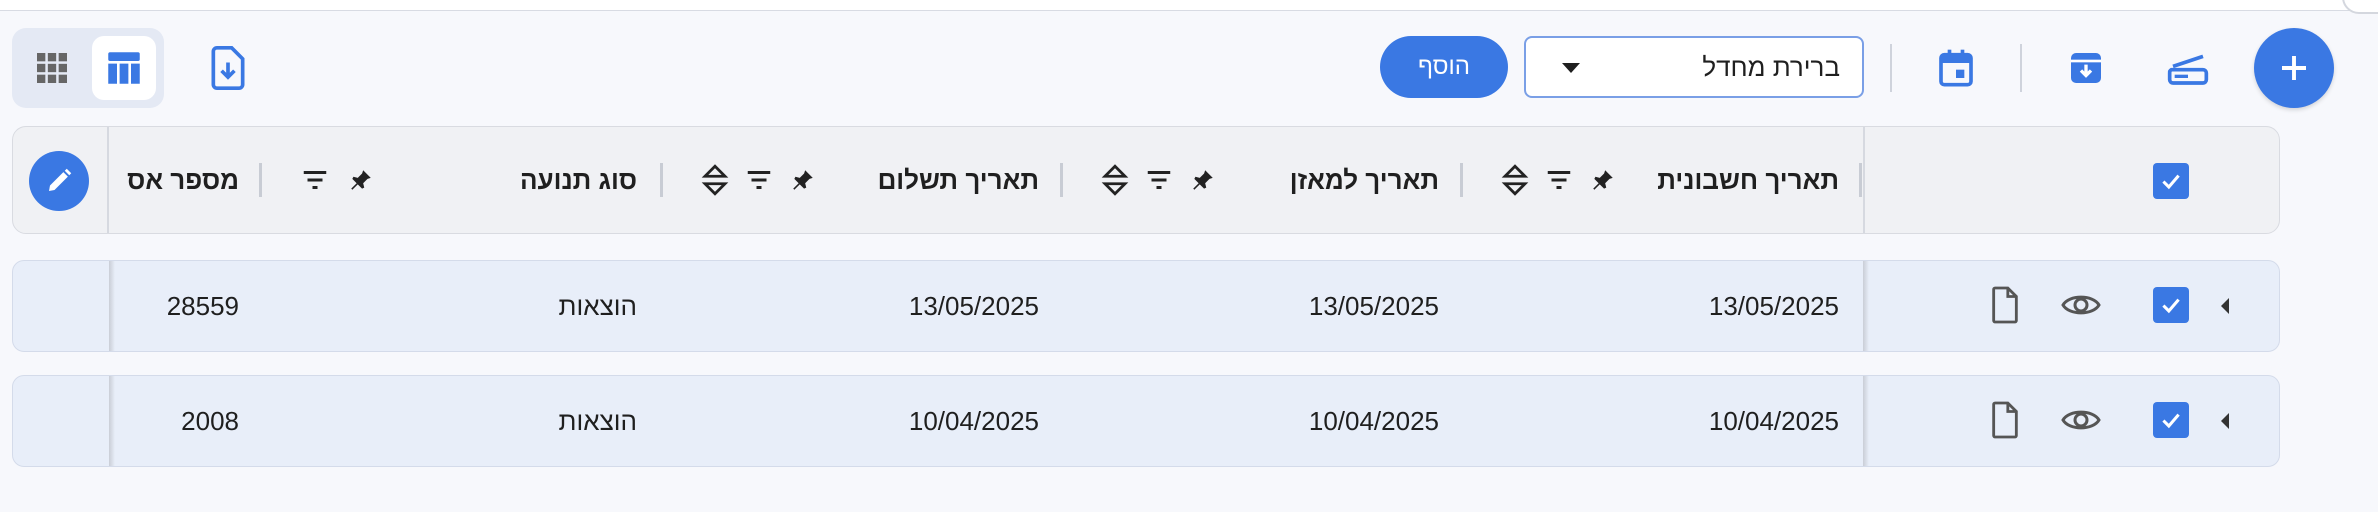  I want to click on calendar-button, so click(1956, 68).